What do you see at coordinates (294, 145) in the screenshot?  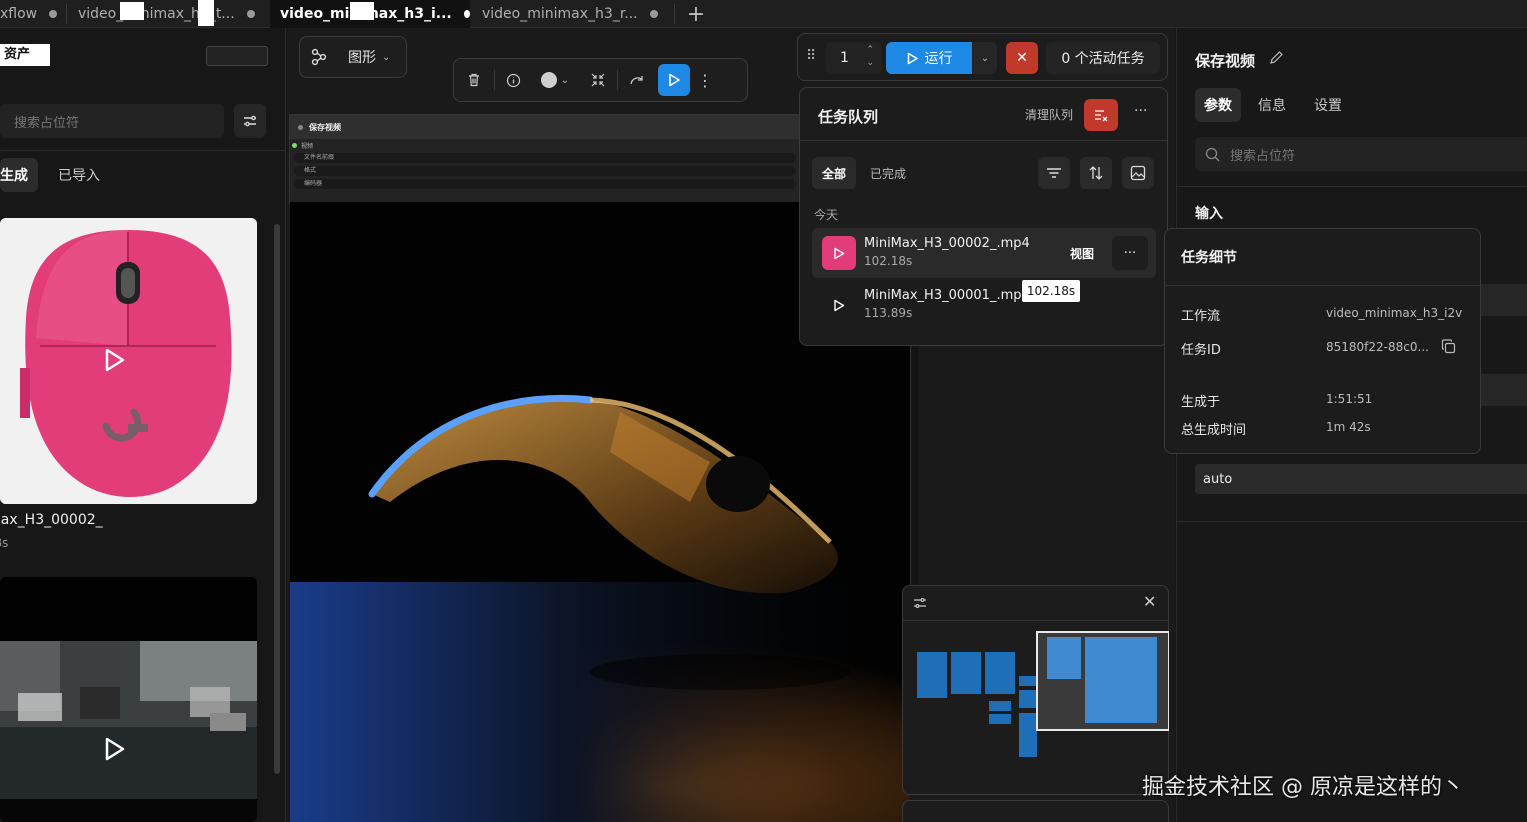 I see `input-socket-icon` at bounding box center [294, 145].